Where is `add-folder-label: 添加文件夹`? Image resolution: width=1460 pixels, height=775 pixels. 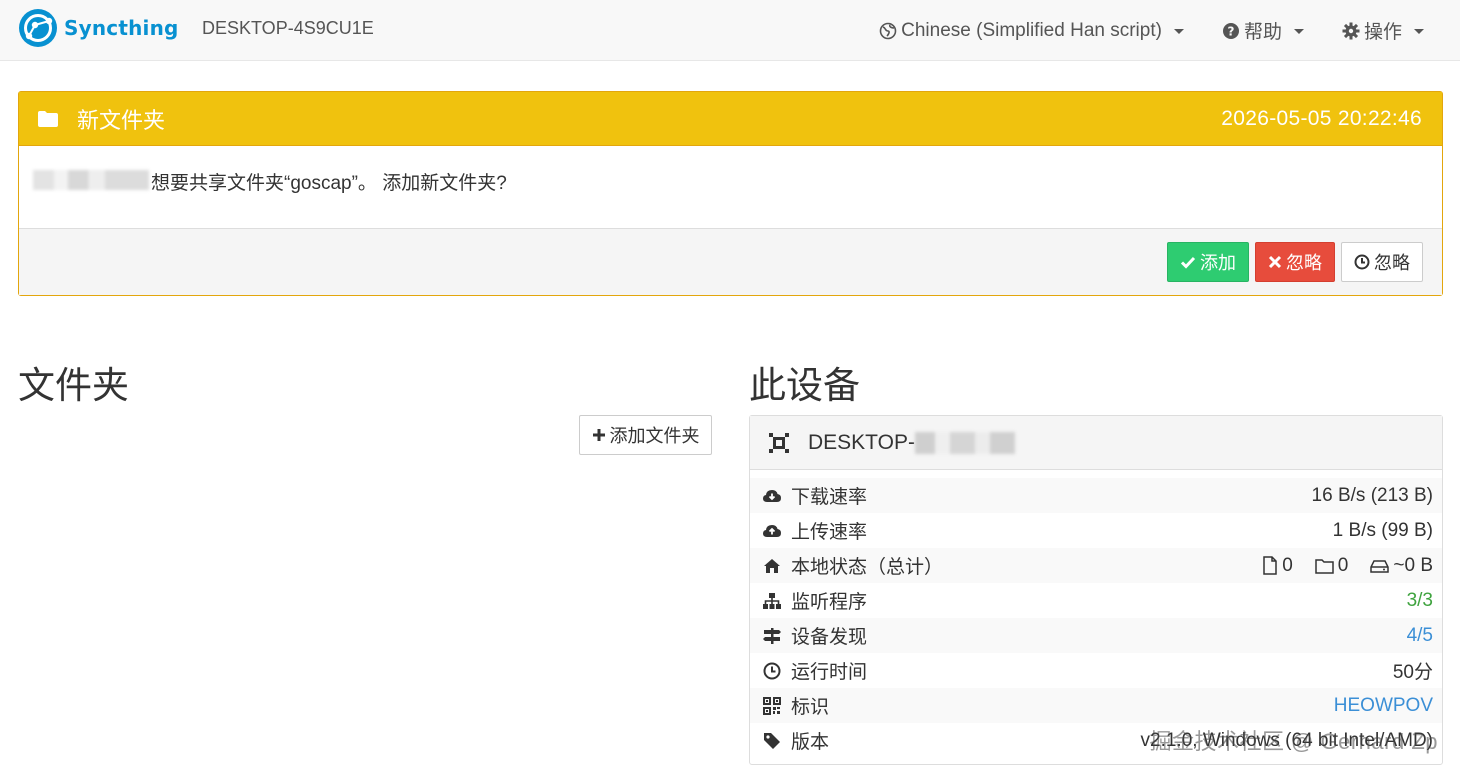
add-folder-label: 添加文件夹 is located at coordinates (654, 436).